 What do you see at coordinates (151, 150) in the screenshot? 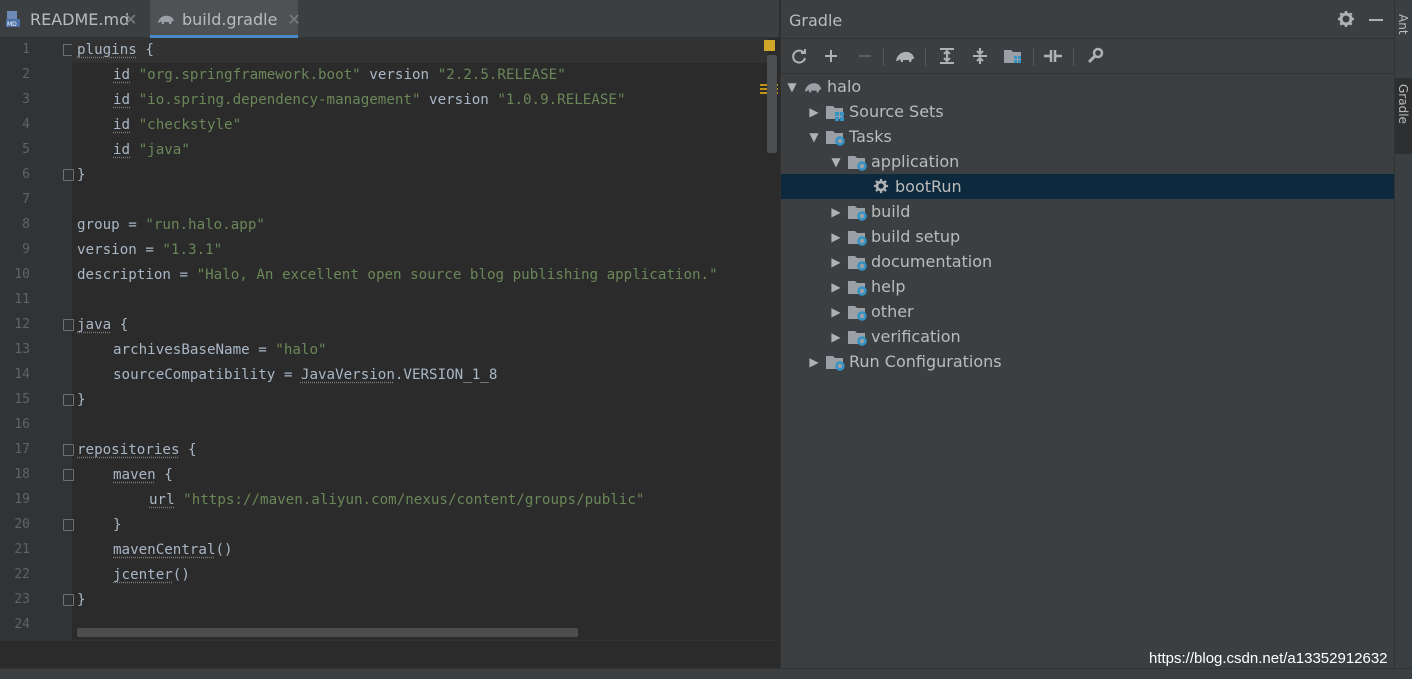
I see `code-line: id "java"` at bounding box center [151, 150].